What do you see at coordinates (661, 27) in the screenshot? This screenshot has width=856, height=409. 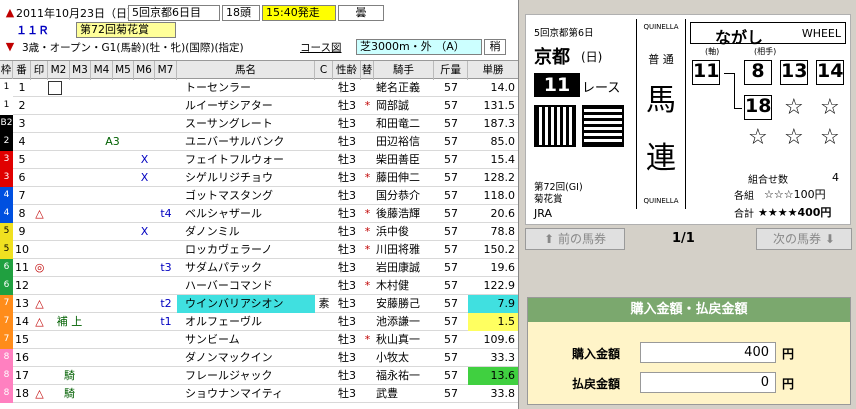 I see `quinella-top: QUINELLA` at bounding box center [661, 27].